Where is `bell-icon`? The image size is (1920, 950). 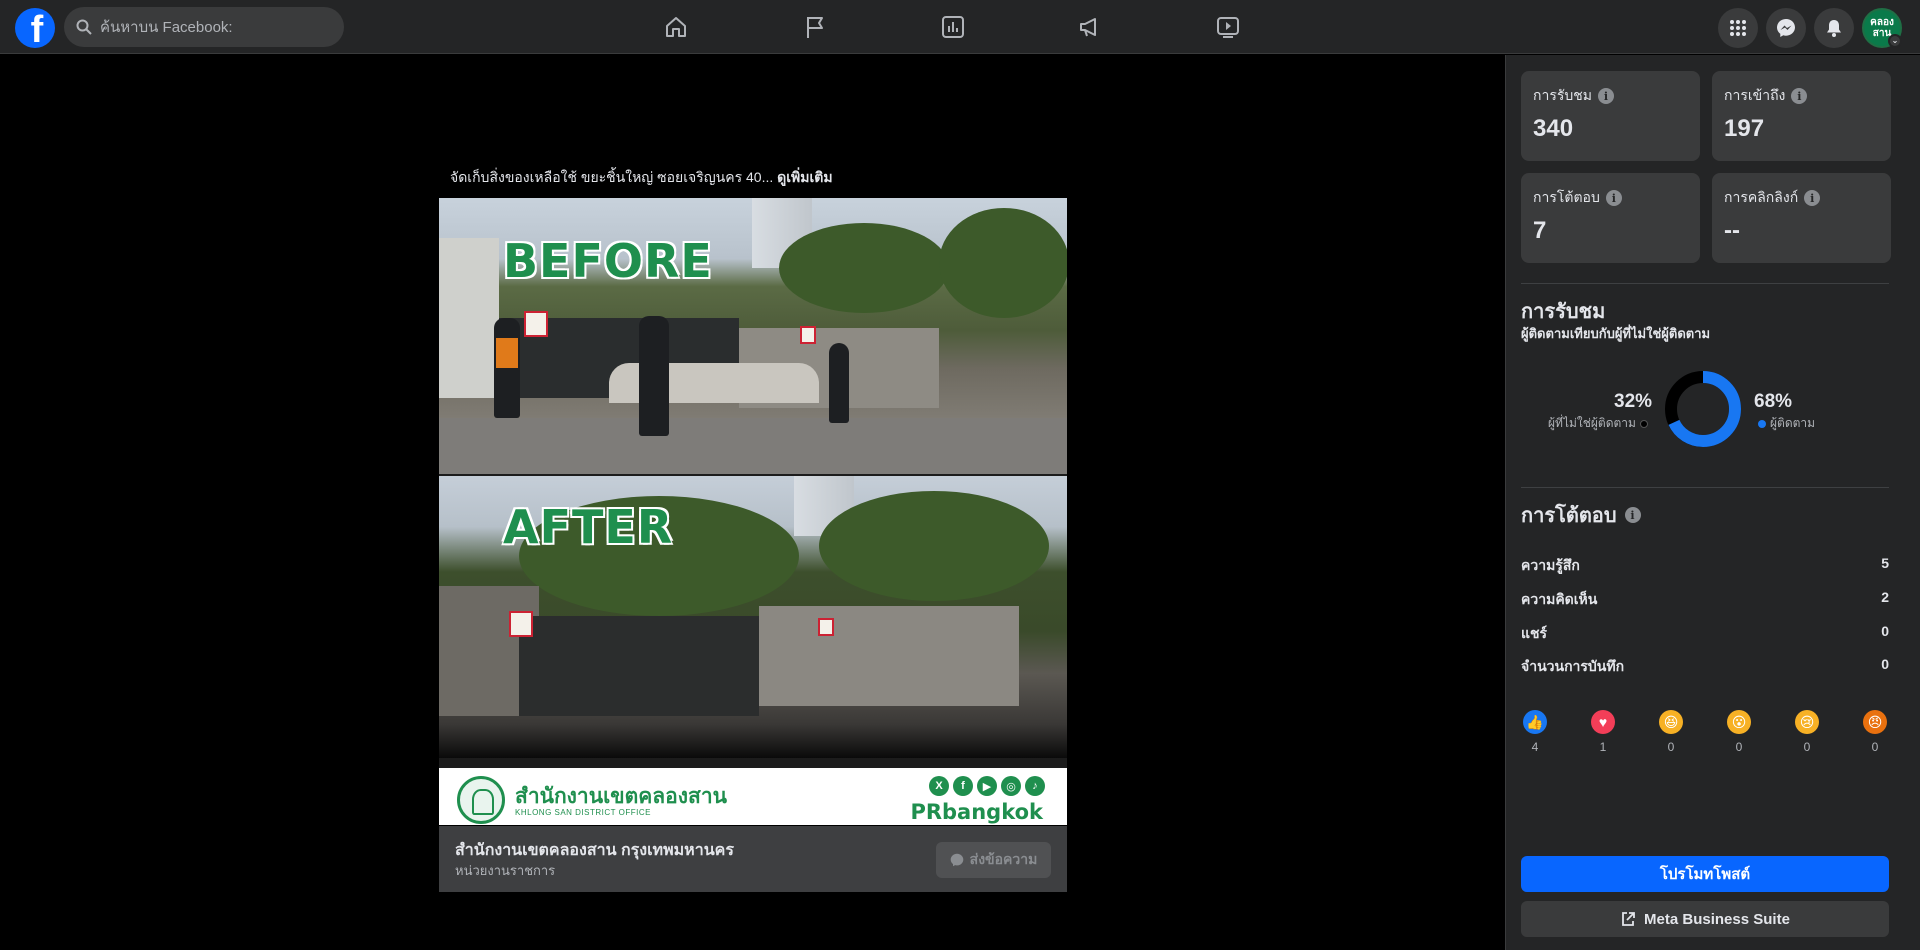 bell-icon is located at coordinates (1834, 28).